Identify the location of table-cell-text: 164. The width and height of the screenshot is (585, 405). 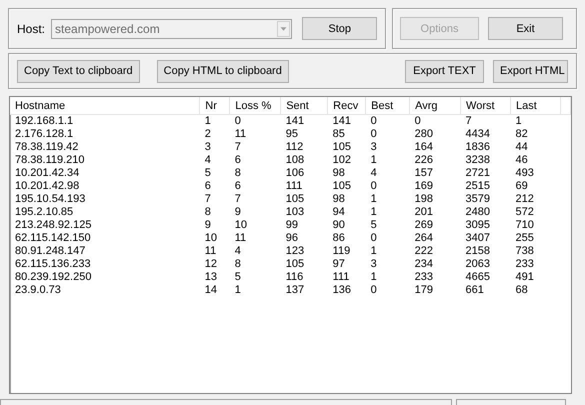
(424, 147).